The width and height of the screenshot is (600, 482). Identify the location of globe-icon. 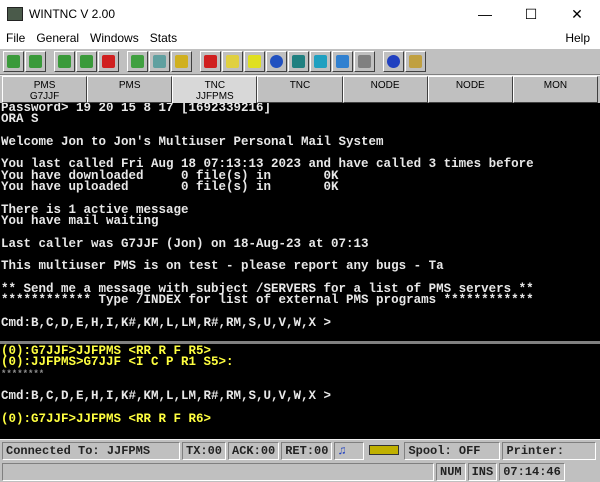
(276, 61).